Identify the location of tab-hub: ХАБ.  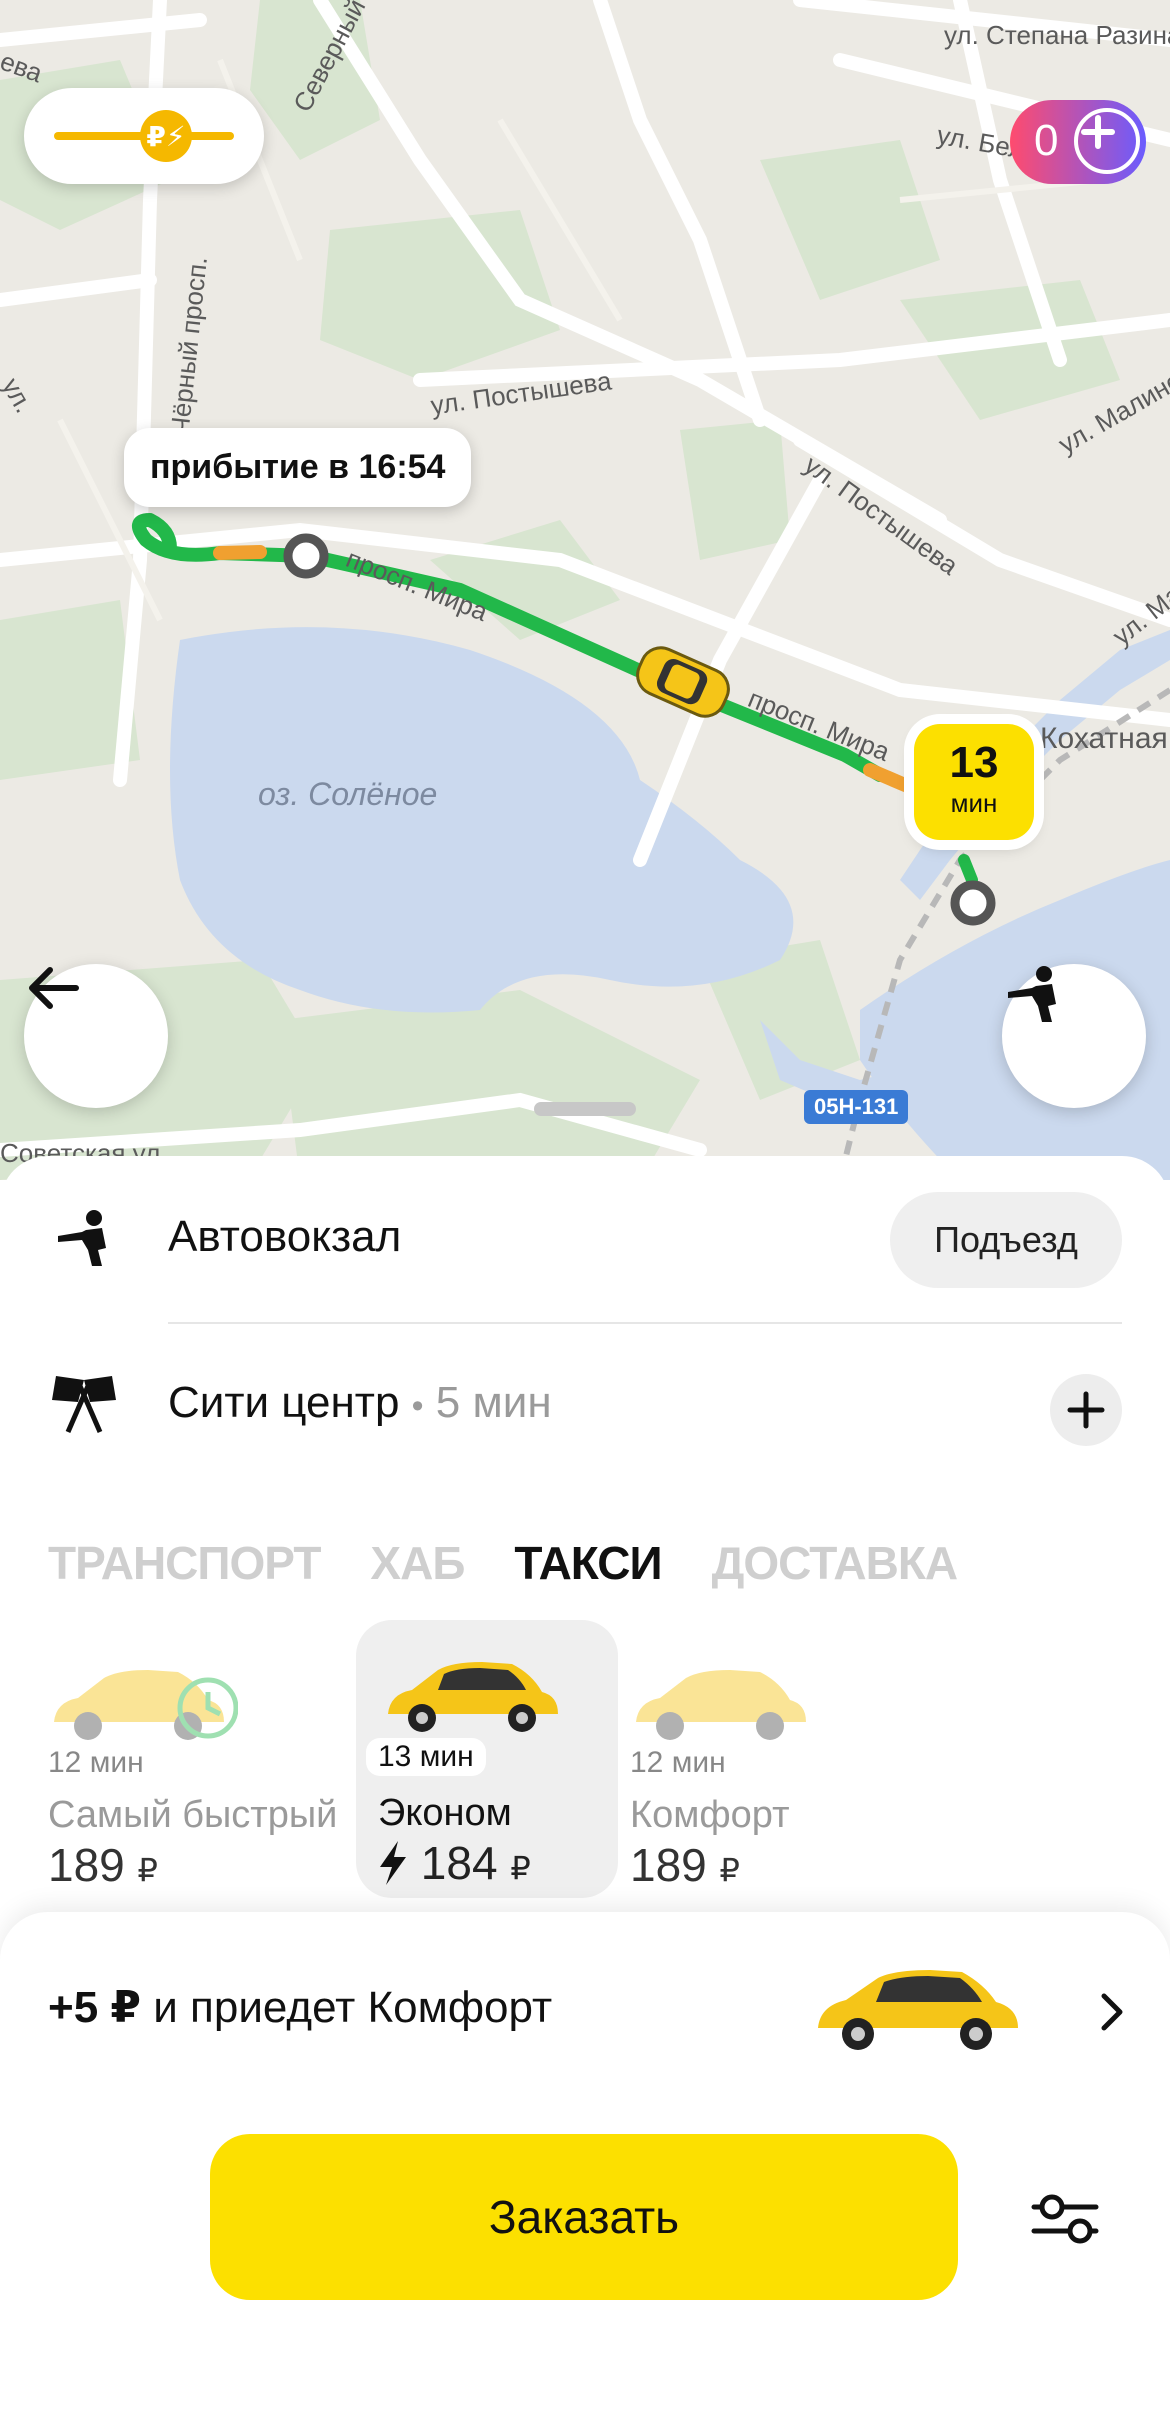
(417, 1566).